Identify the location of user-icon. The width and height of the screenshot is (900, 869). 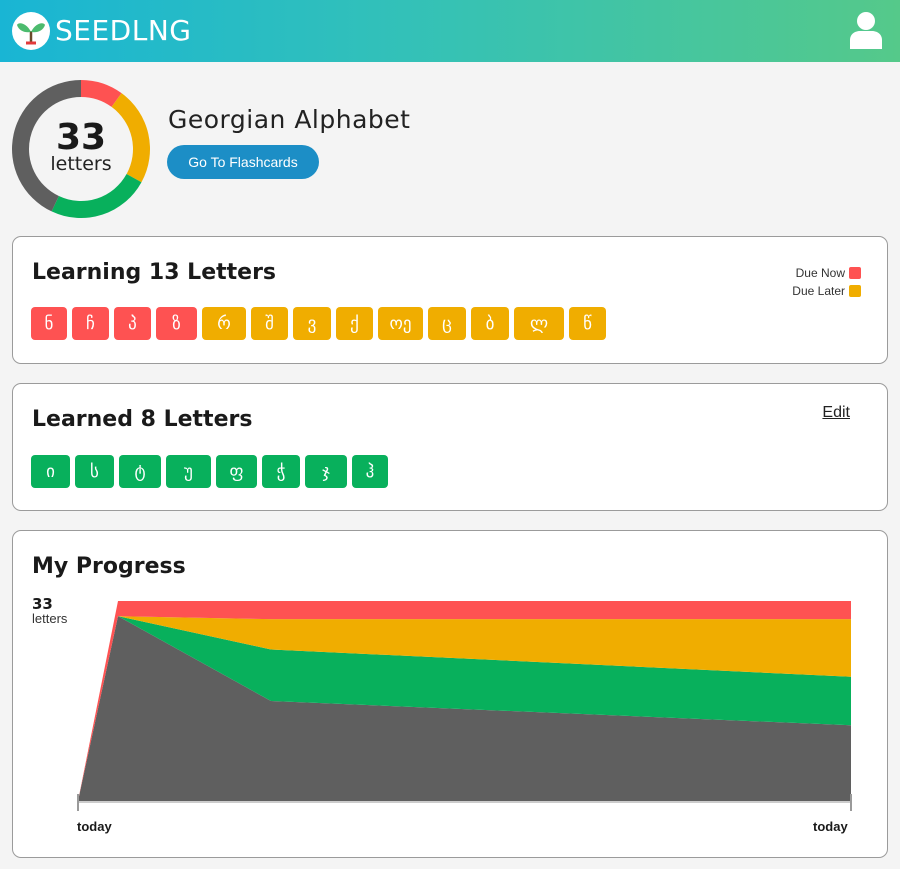
(866, 30).